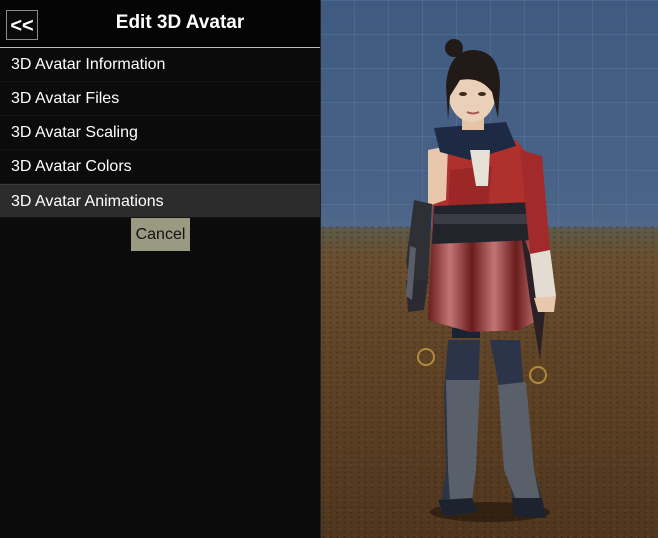 The height and width of the screenshot is (538, 658). What do you see at coordinates (180, 22) in the screenshot?
I see `page-title: Edit 3D Avatar` at bounding box center [180, 22].